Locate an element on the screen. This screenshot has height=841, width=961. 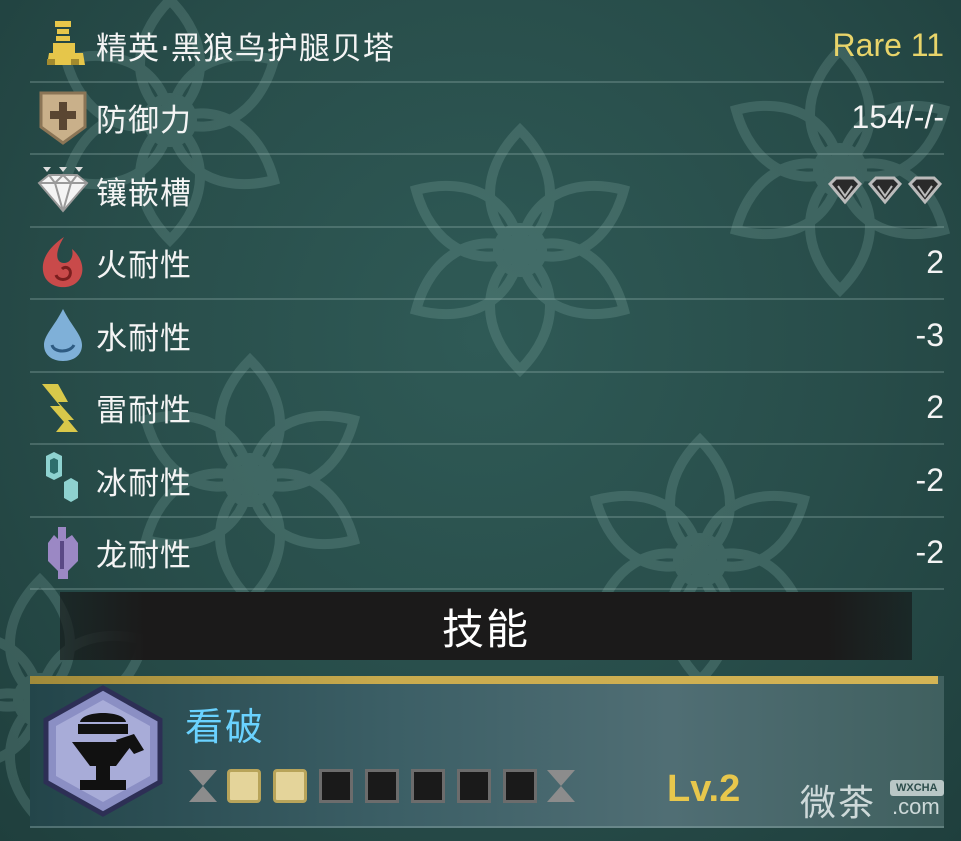
ice-label: 冰耐性 is located at coordinates (144, 483).